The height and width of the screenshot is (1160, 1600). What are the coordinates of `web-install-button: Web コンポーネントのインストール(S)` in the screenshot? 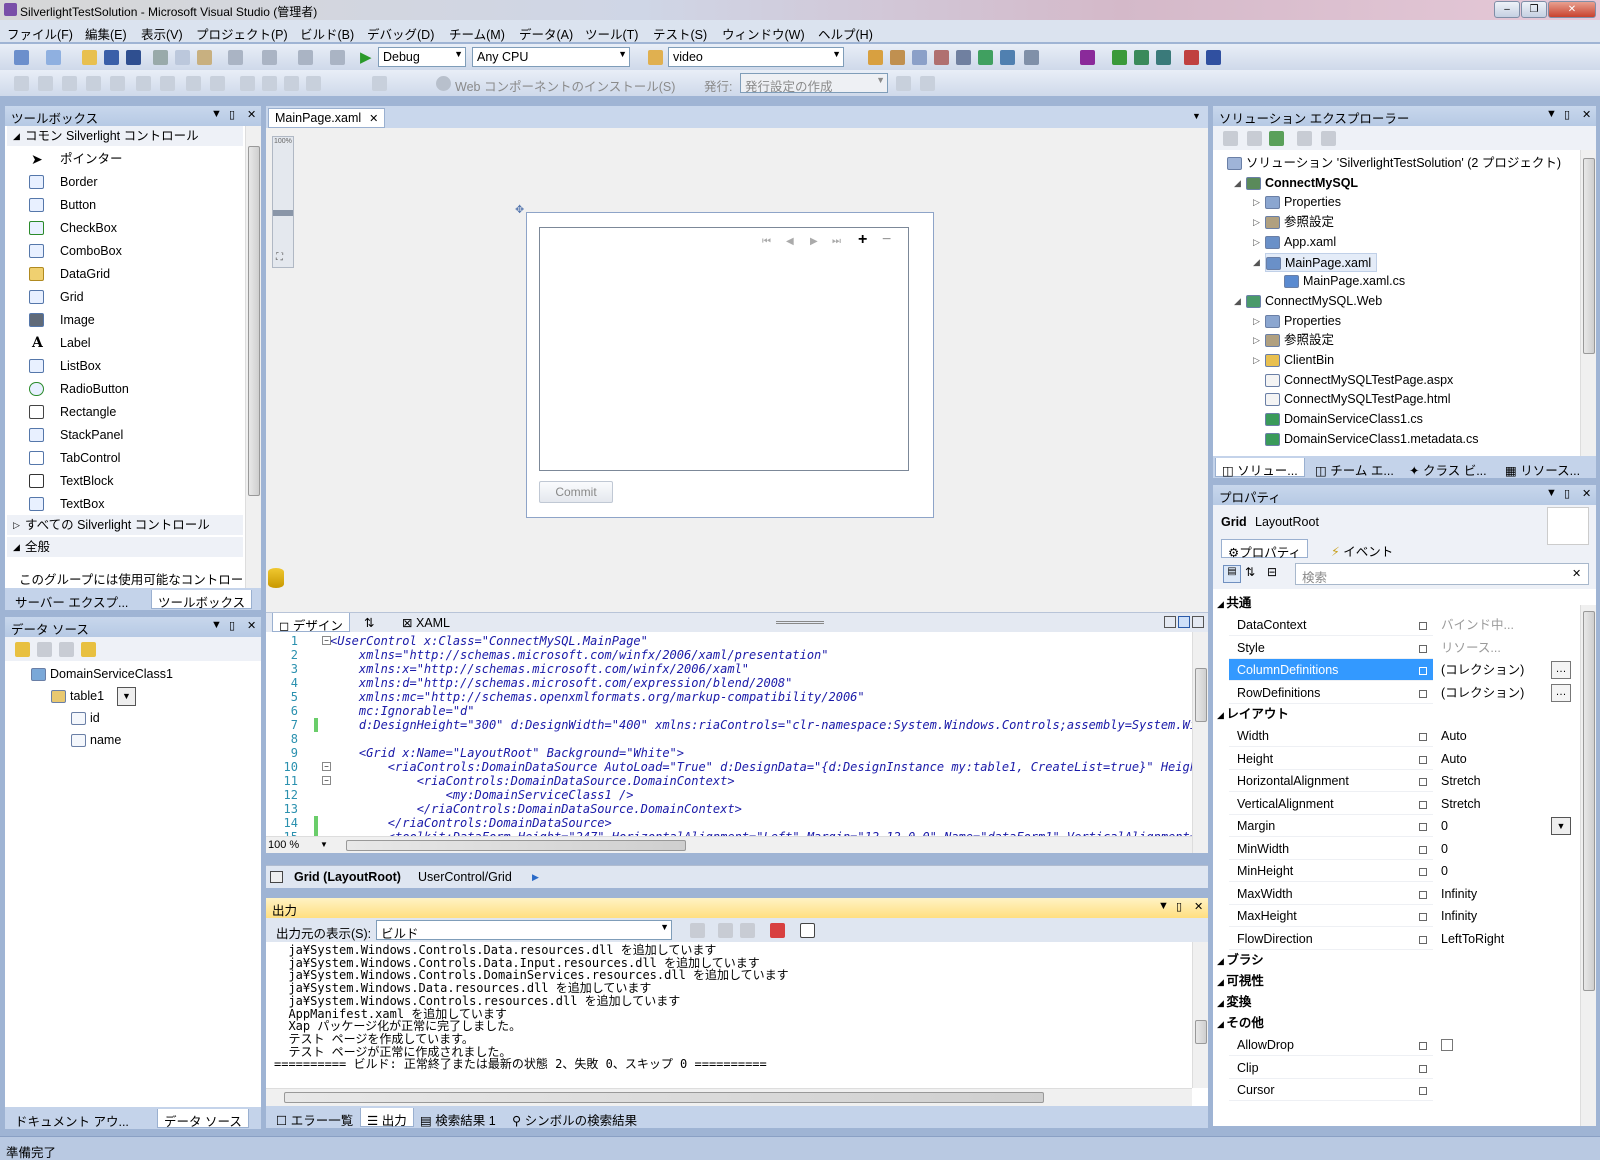 It's located at (565, 85).